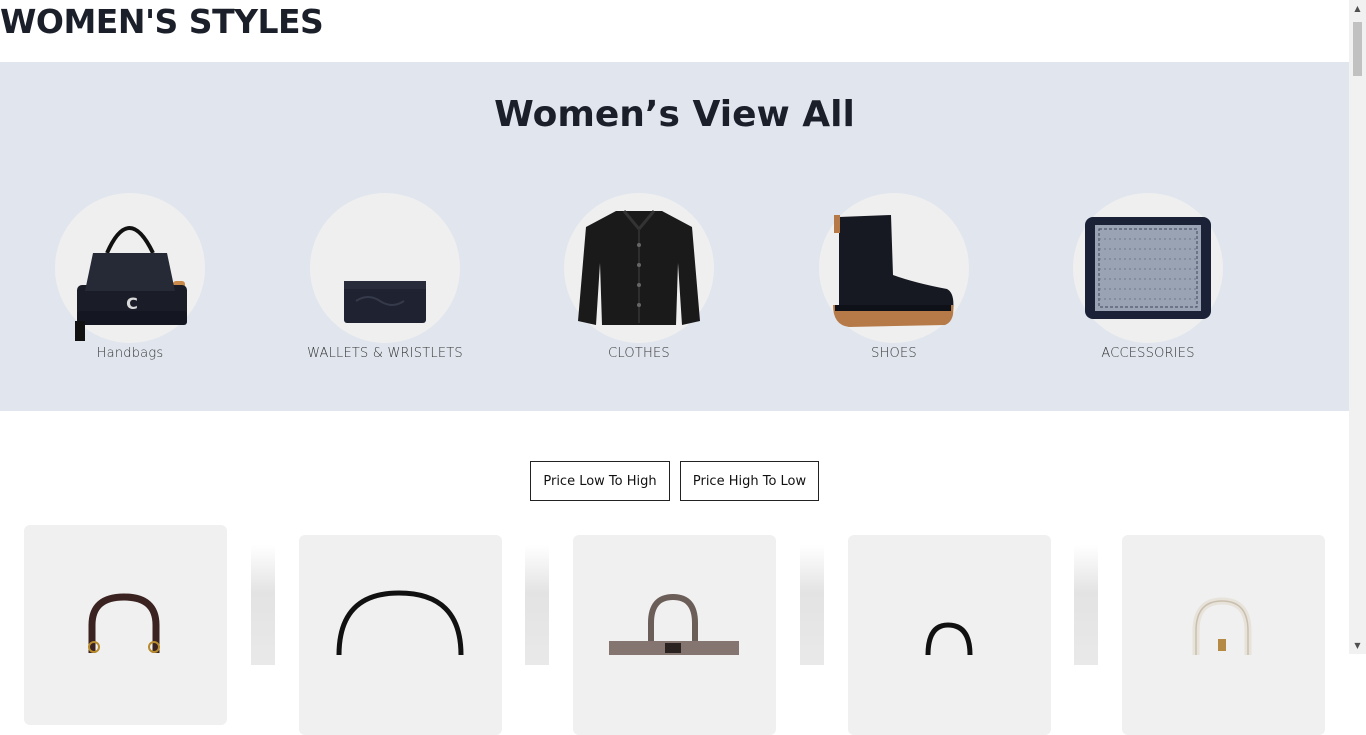 Image resolution: width=1366 pixels, height=735 pixels. What do you see at coordinates (674, 627) in the screenshot?
I see `taupe-tote-bag-image` at bounding box center [674, 627].